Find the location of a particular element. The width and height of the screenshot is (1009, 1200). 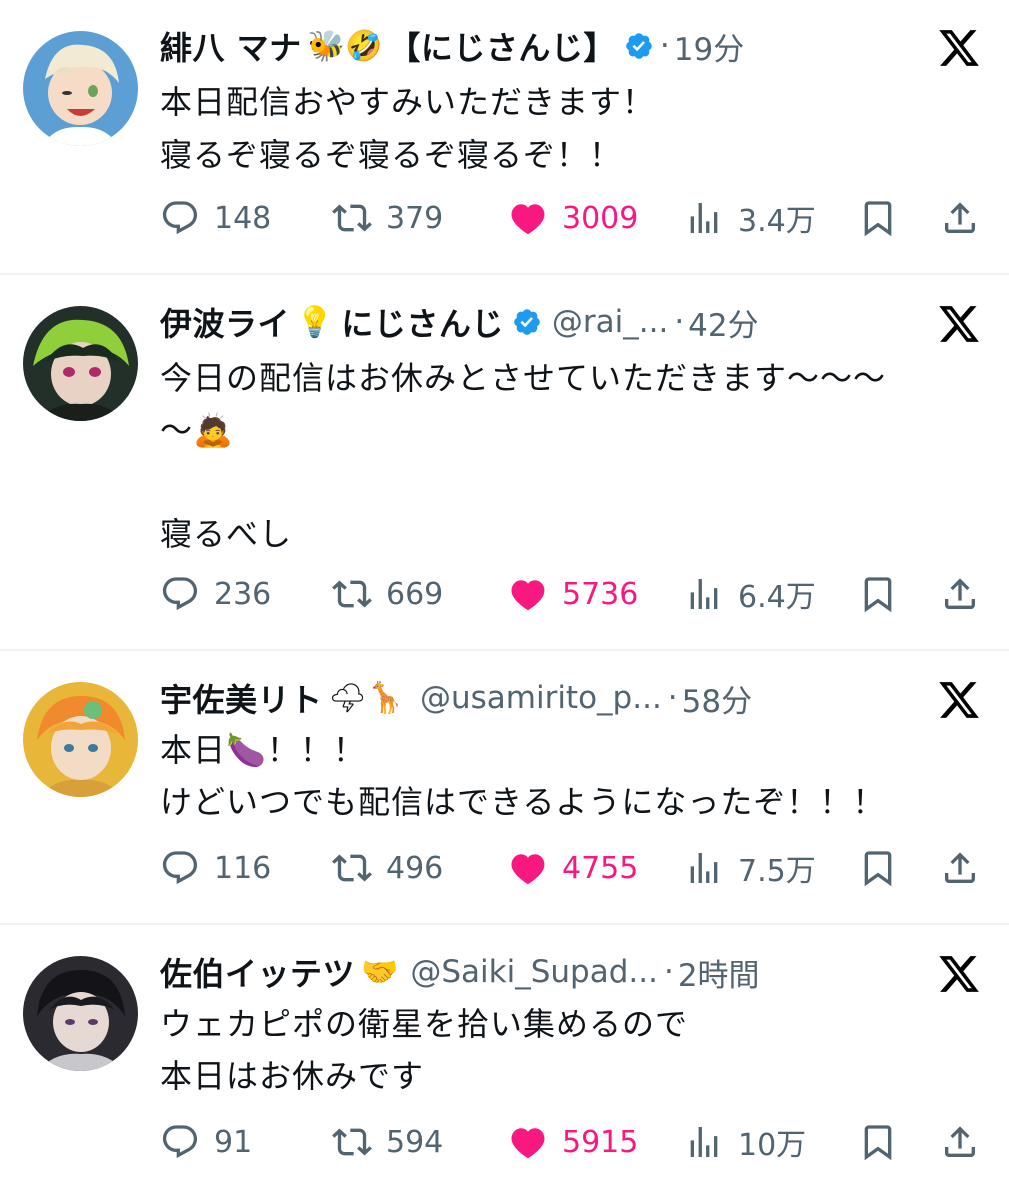

tweet-text-line: けどいつでも配信はできるようになったぞ！！！ is located at coordinates (523, 802).